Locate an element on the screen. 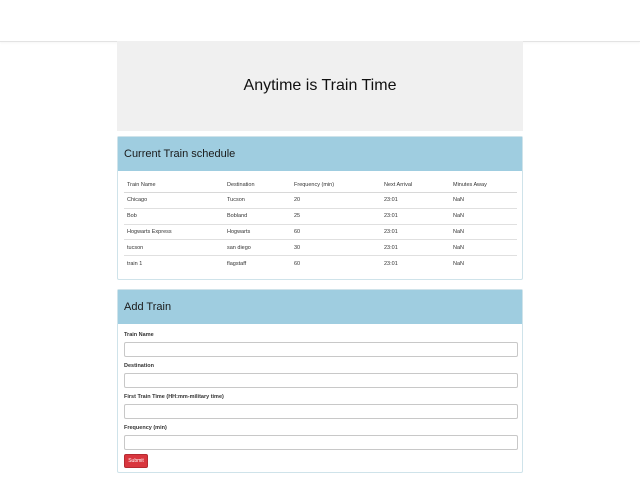 This screenshot has height=480, width=640. table-cell: Chicago is located at coordinates (174, 200).